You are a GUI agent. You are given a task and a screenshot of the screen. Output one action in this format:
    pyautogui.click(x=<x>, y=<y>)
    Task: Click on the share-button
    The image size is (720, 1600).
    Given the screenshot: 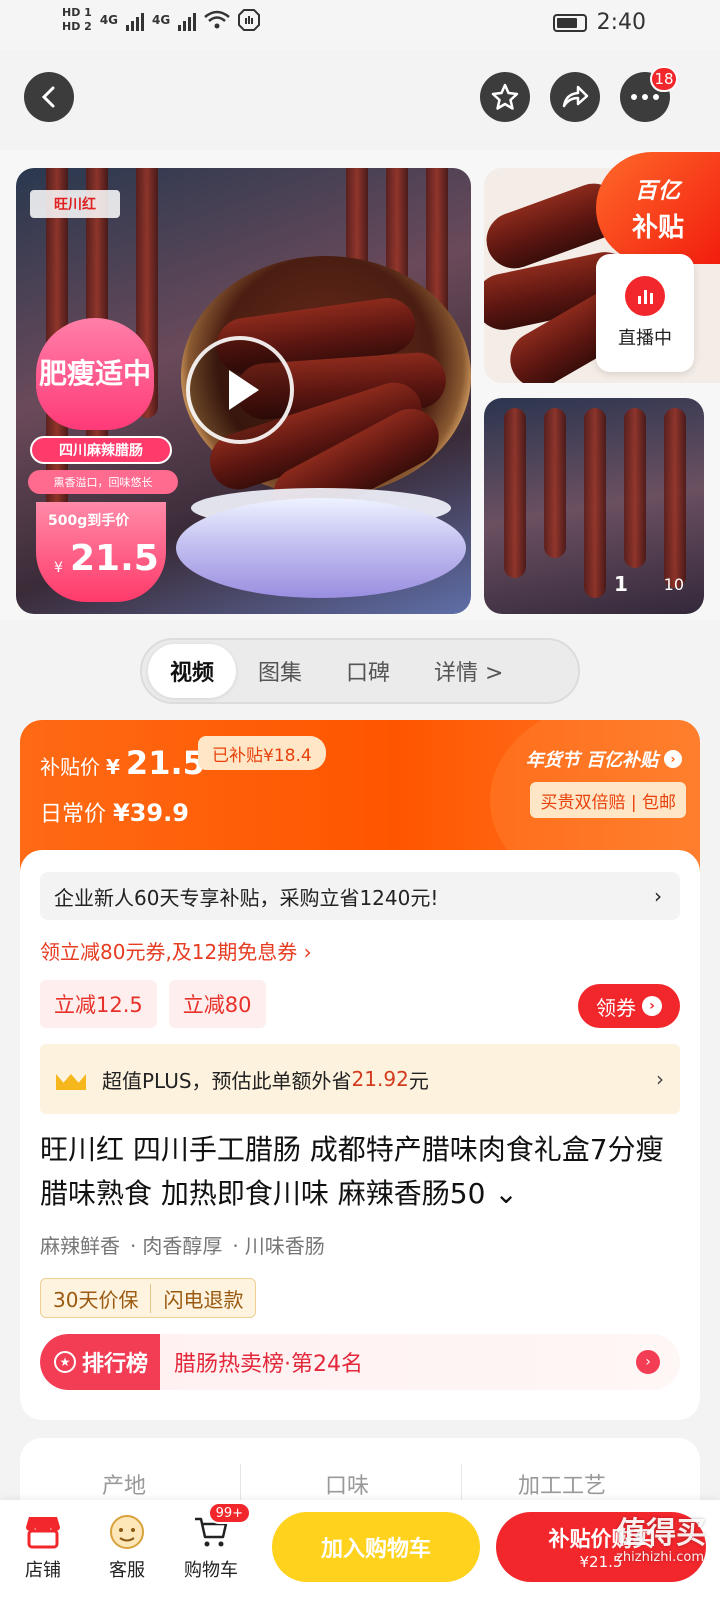 What is the action you would take?
    pyautogui.click(x=575, y=97)
    